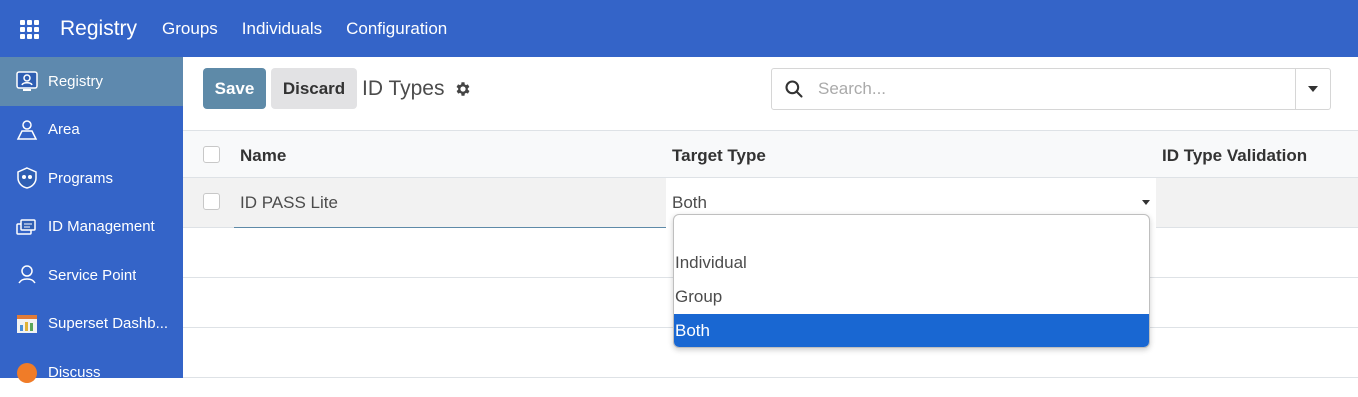  I want to click on dropdown-option-both: Both, so click(911, 330).